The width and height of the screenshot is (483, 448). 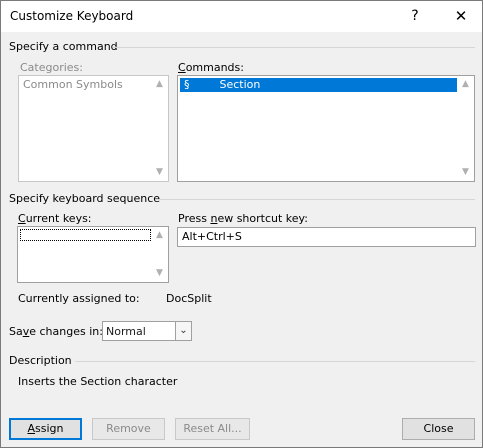 What do you see at coordinates (243, 218) in the screenshot?
I see `new-shortcut-label: Press new shortcut key:` at bounding box center [243, 218].